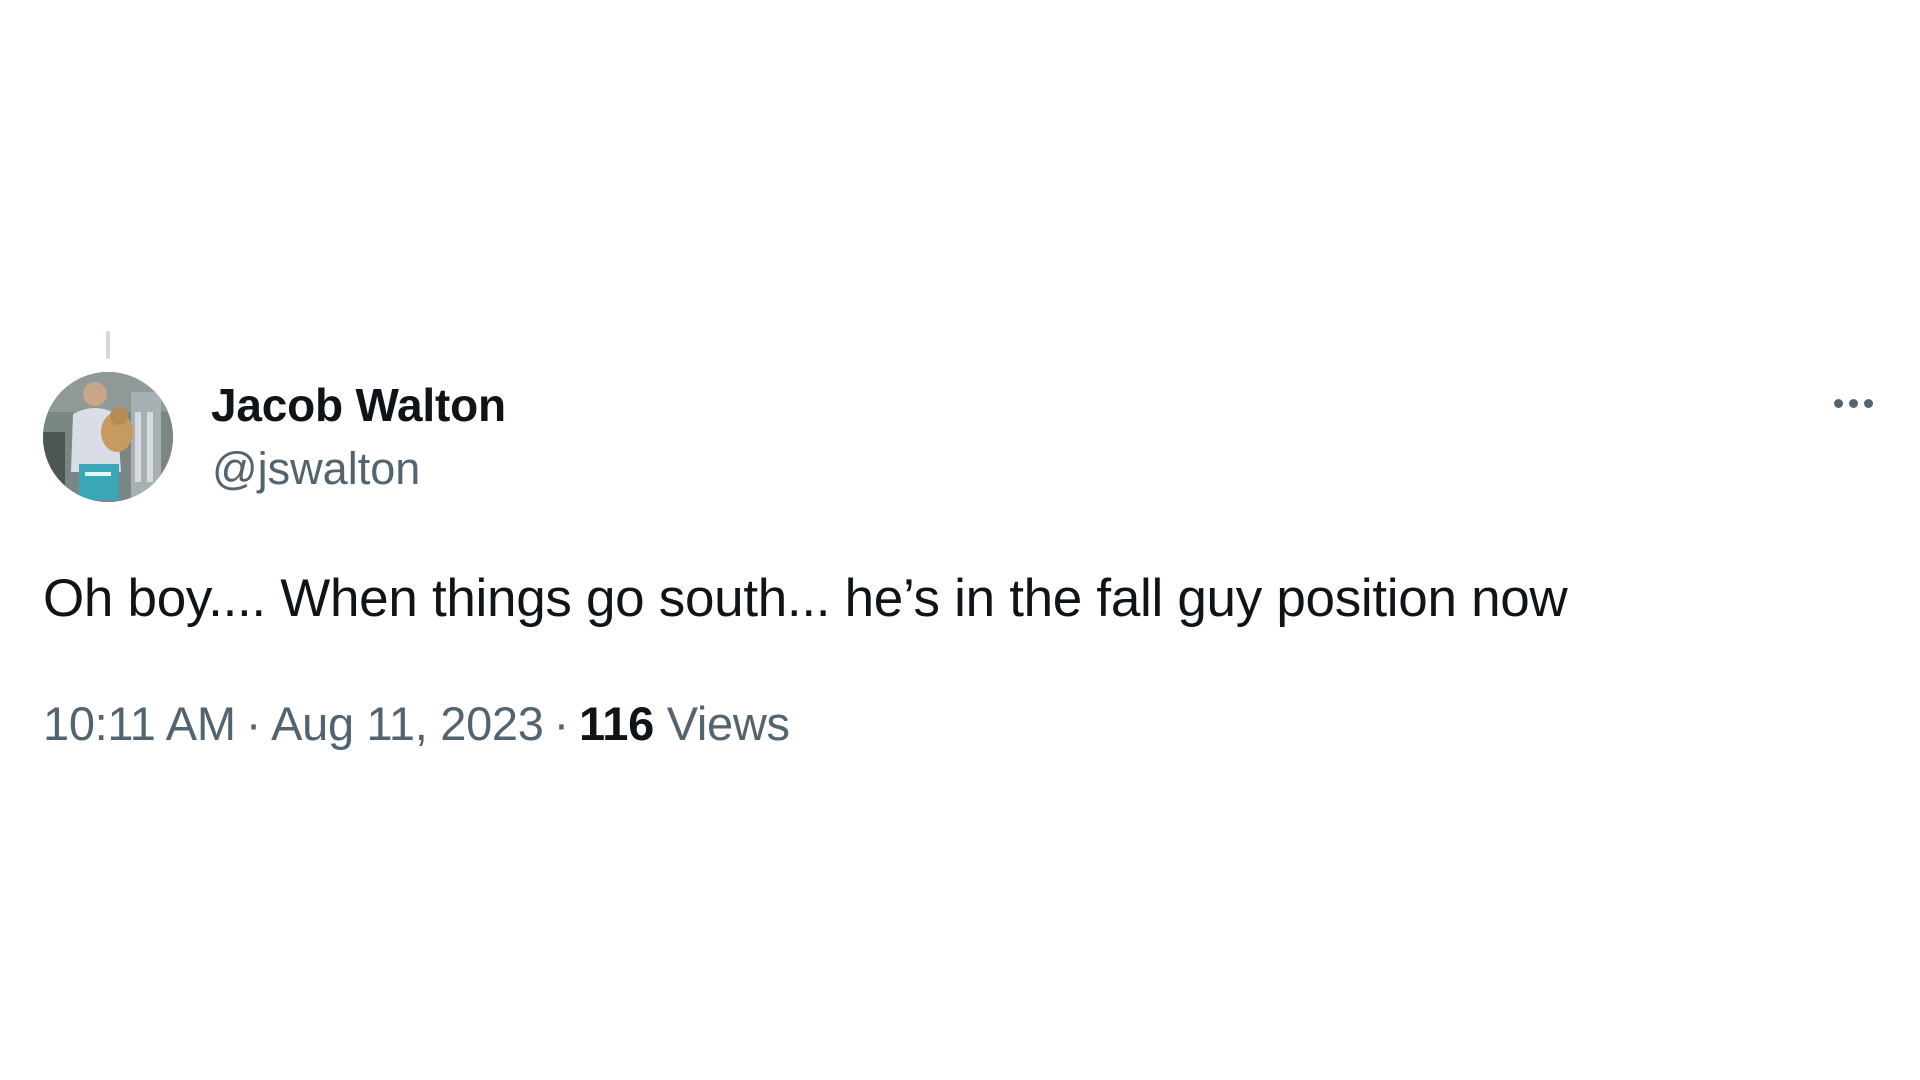  I want to click on avatar-image, so click(108, 437).